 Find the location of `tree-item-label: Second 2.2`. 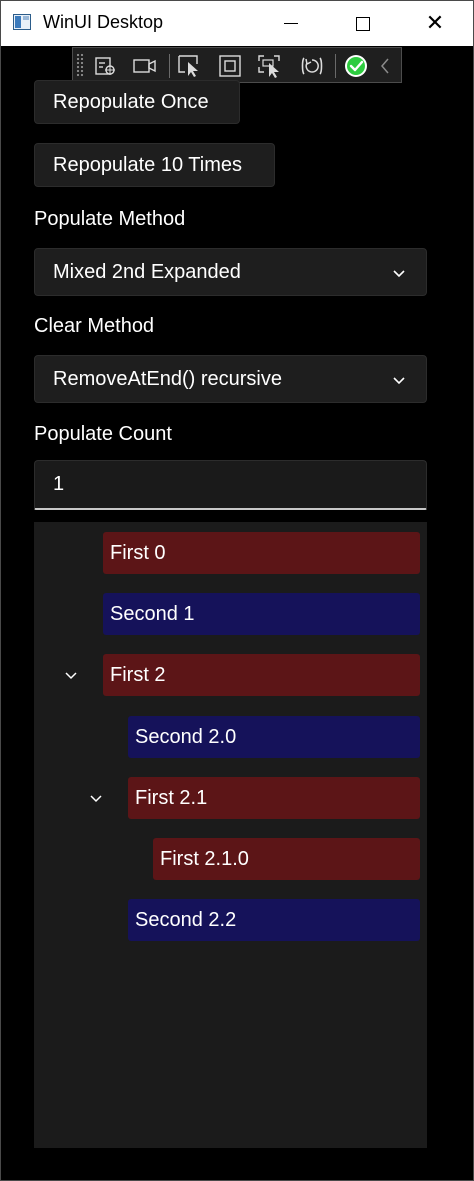

tree-item-label: Second 2.2 is located at coordinates (186, 919).